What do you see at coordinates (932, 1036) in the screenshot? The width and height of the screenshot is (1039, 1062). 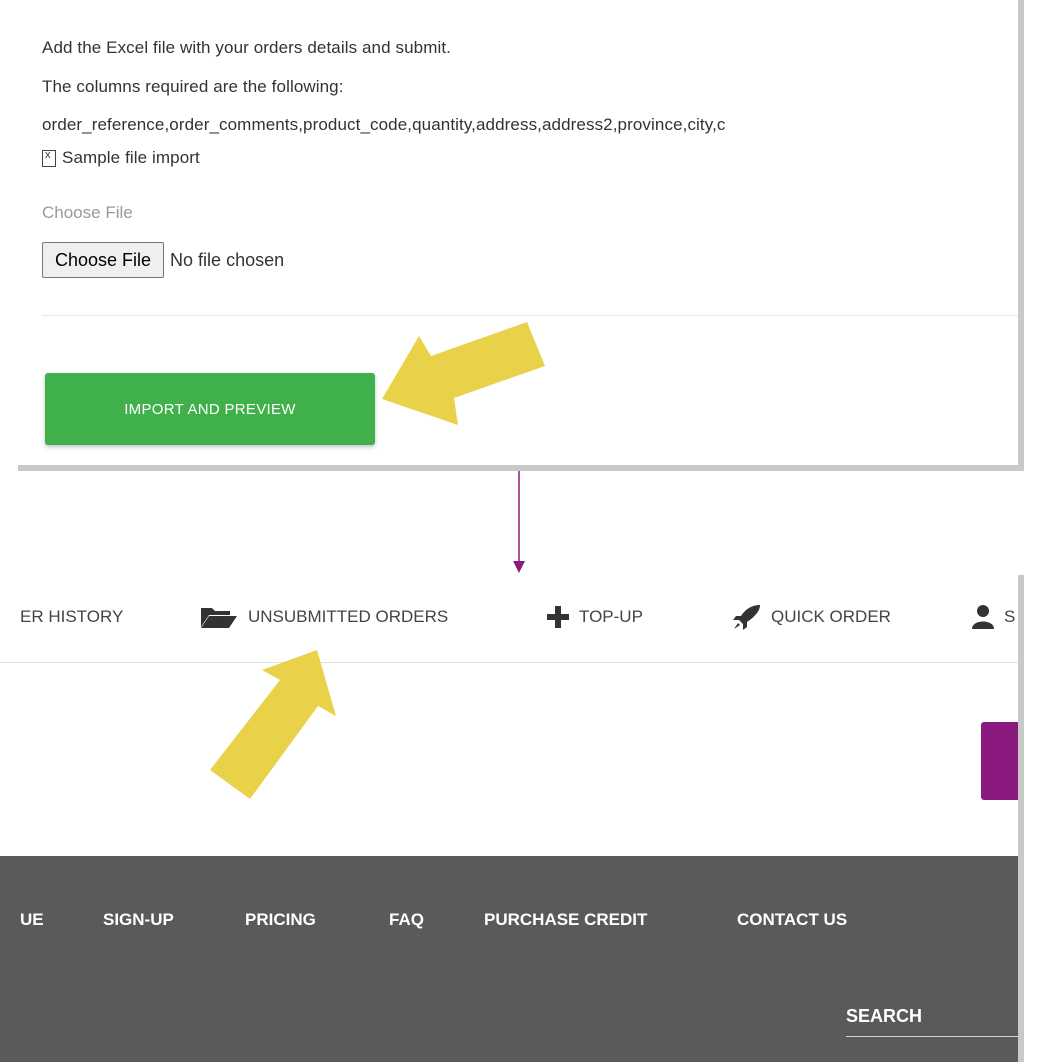 I see `search-underline` at bounding box center [932, 1036].